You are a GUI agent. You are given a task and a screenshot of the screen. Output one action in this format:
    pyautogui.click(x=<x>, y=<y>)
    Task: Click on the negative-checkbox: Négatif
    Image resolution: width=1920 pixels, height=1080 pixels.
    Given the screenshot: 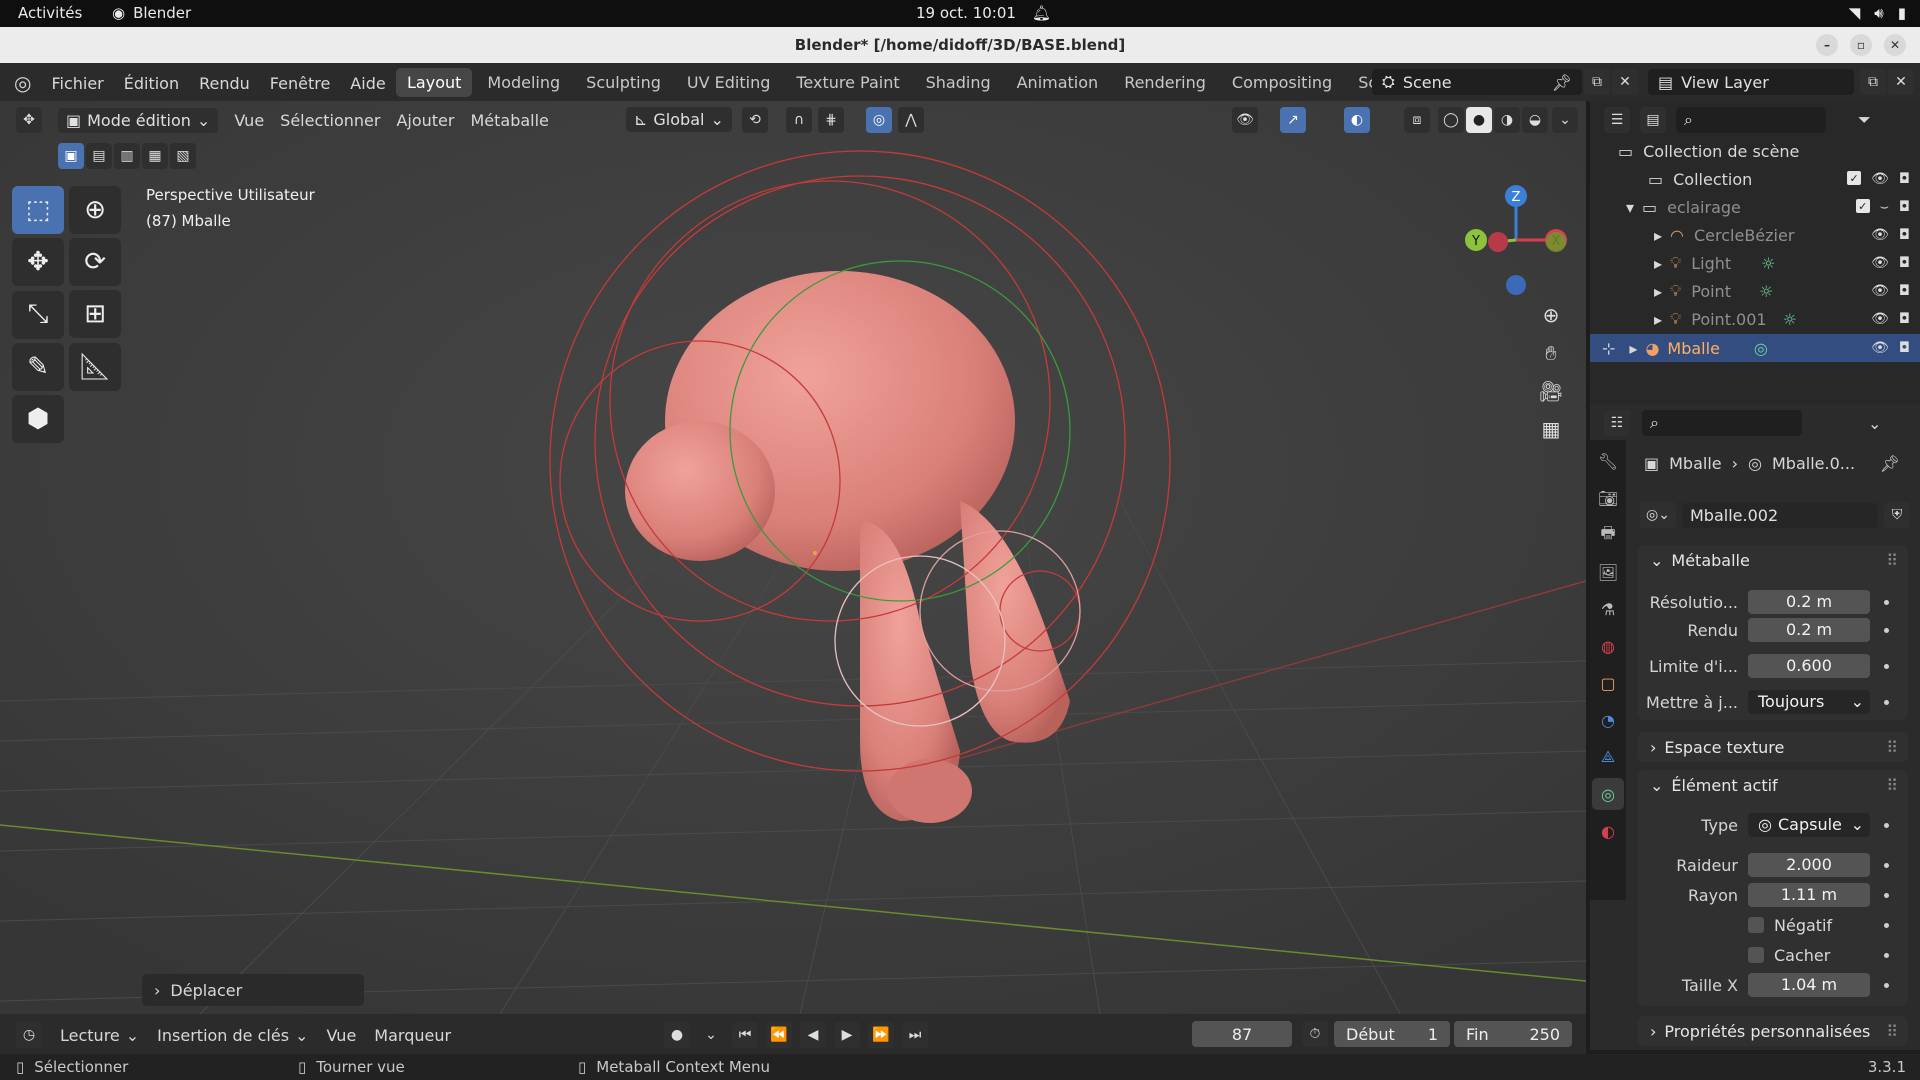 What is the action you would take?
    pyautogui.click(x=1809, y=925)
    